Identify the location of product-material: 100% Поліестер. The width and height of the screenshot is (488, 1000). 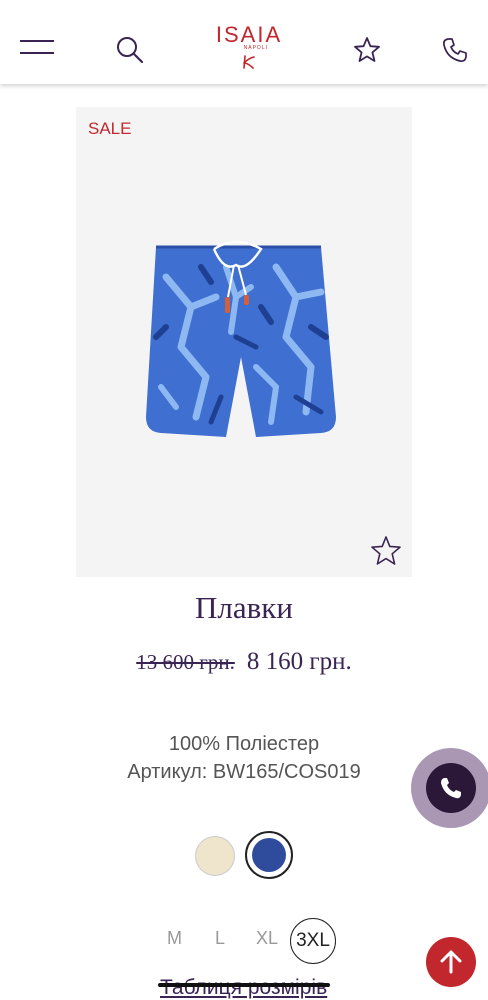
(244, 744).